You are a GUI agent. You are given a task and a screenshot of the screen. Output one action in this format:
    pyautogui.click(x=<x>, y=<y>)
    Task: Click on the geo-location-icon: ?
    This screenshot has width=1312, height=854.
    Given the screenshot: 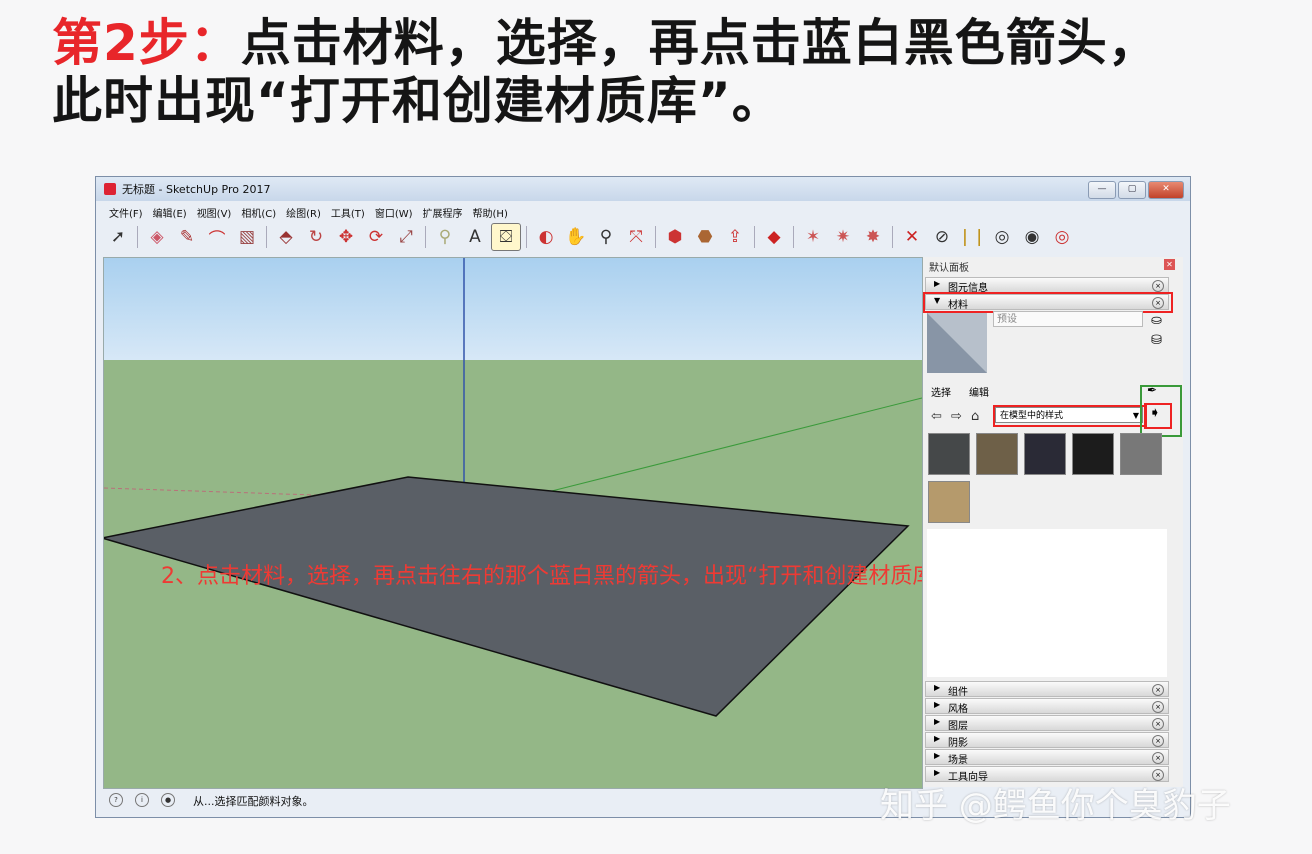 What is the action you would take?
    pyautogui.click(x=116, y=800)
    